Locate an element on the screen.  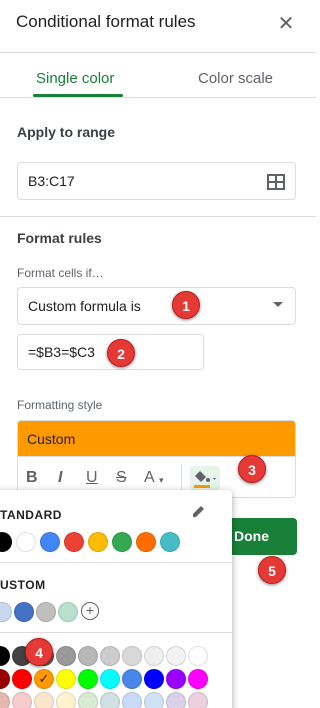
tabs-divider is located at coordinates (158, 97).